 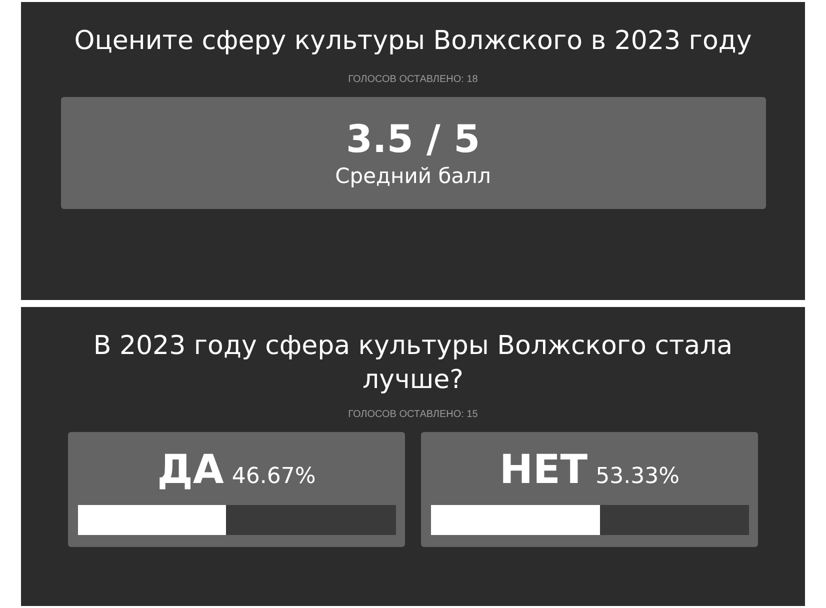 I want to click on option-label: ДА, so click(x=190, y=470).